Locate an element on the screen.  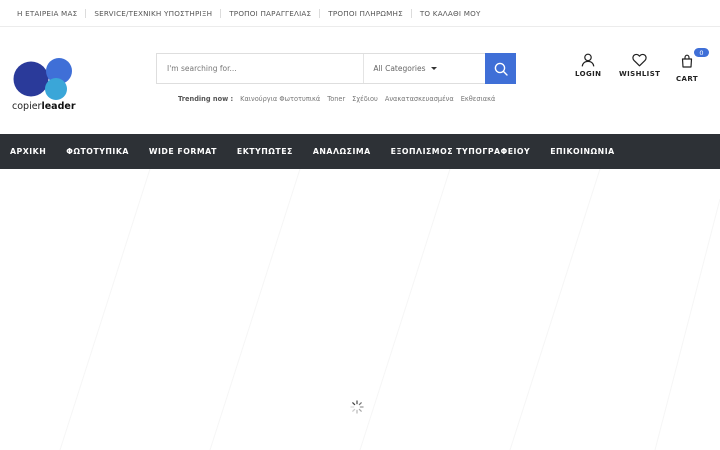
nav-item-printers: ΕΚΤΥΠΩΤΕΣ is located at coordinates (265, 151).